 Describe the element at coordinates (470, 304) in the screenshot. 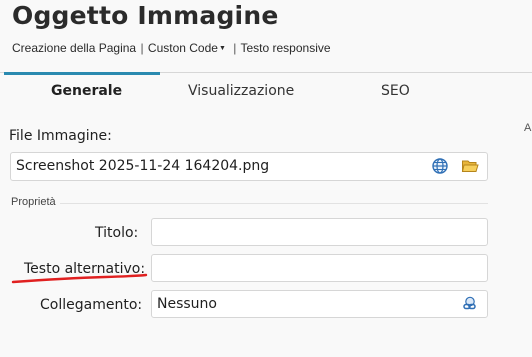

I see `link-icon` at that location.